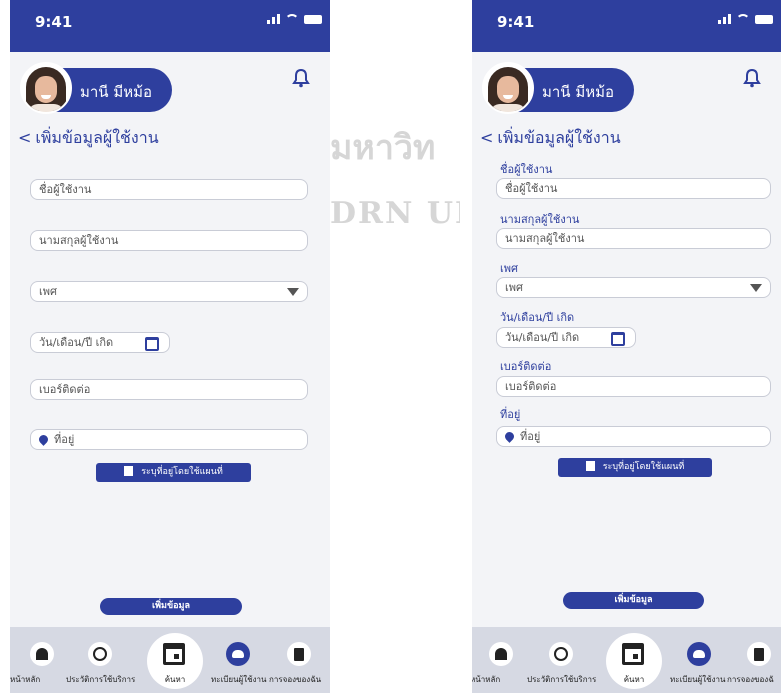  What do you see at coordinates (537, 317) in the screenshot?
I see `birthdate-label: วัน/เดือน/ปี เกิด` at bounding box center [537, 317].